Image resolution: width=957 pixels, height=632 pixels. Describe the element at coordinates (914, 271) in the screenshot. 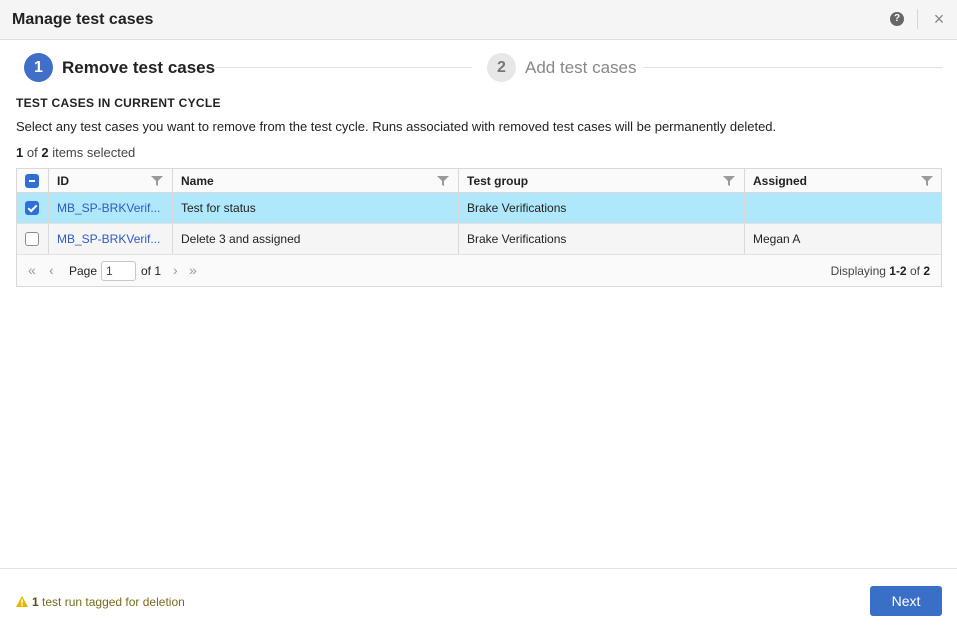

I see `display-of: of` at that location.